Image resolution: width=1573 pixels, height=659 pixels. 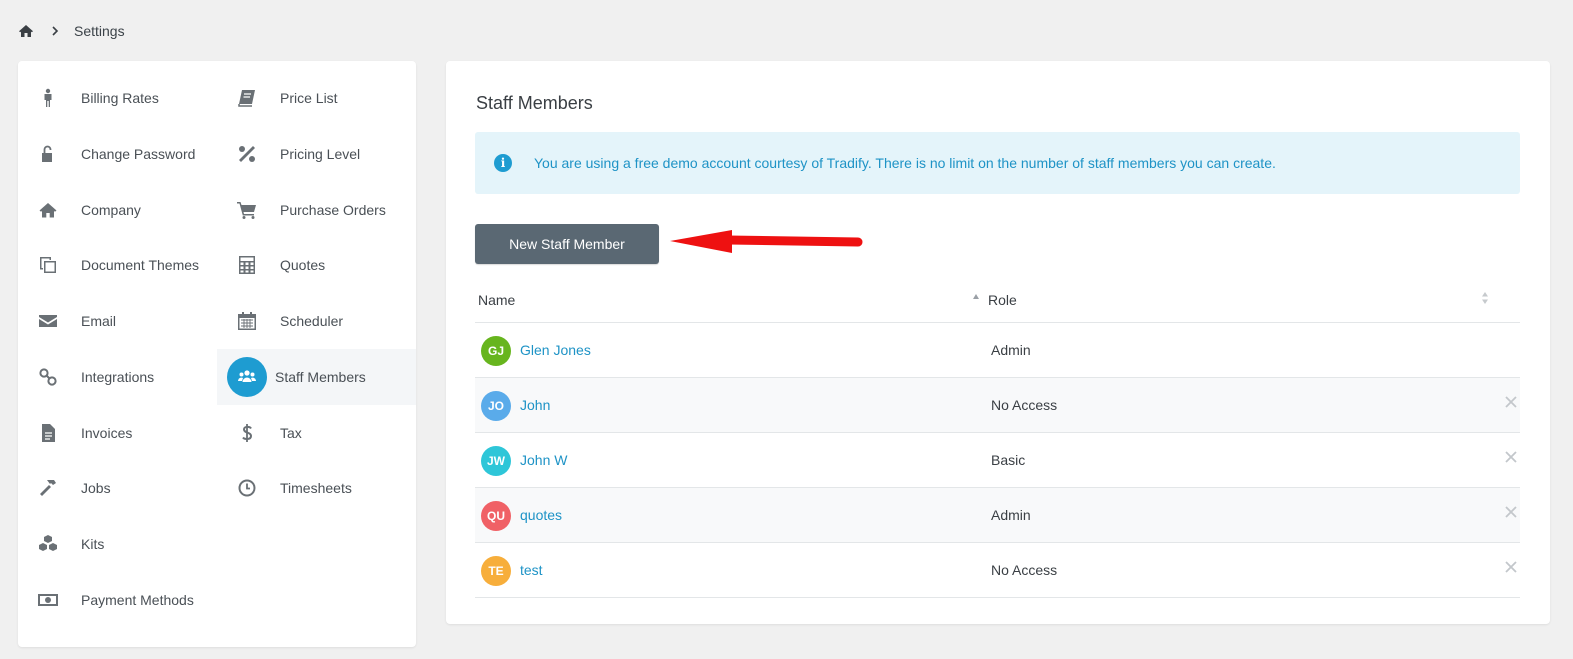 I want to click on sidebar-item-label: Integrations, so click(x=118, y=377).